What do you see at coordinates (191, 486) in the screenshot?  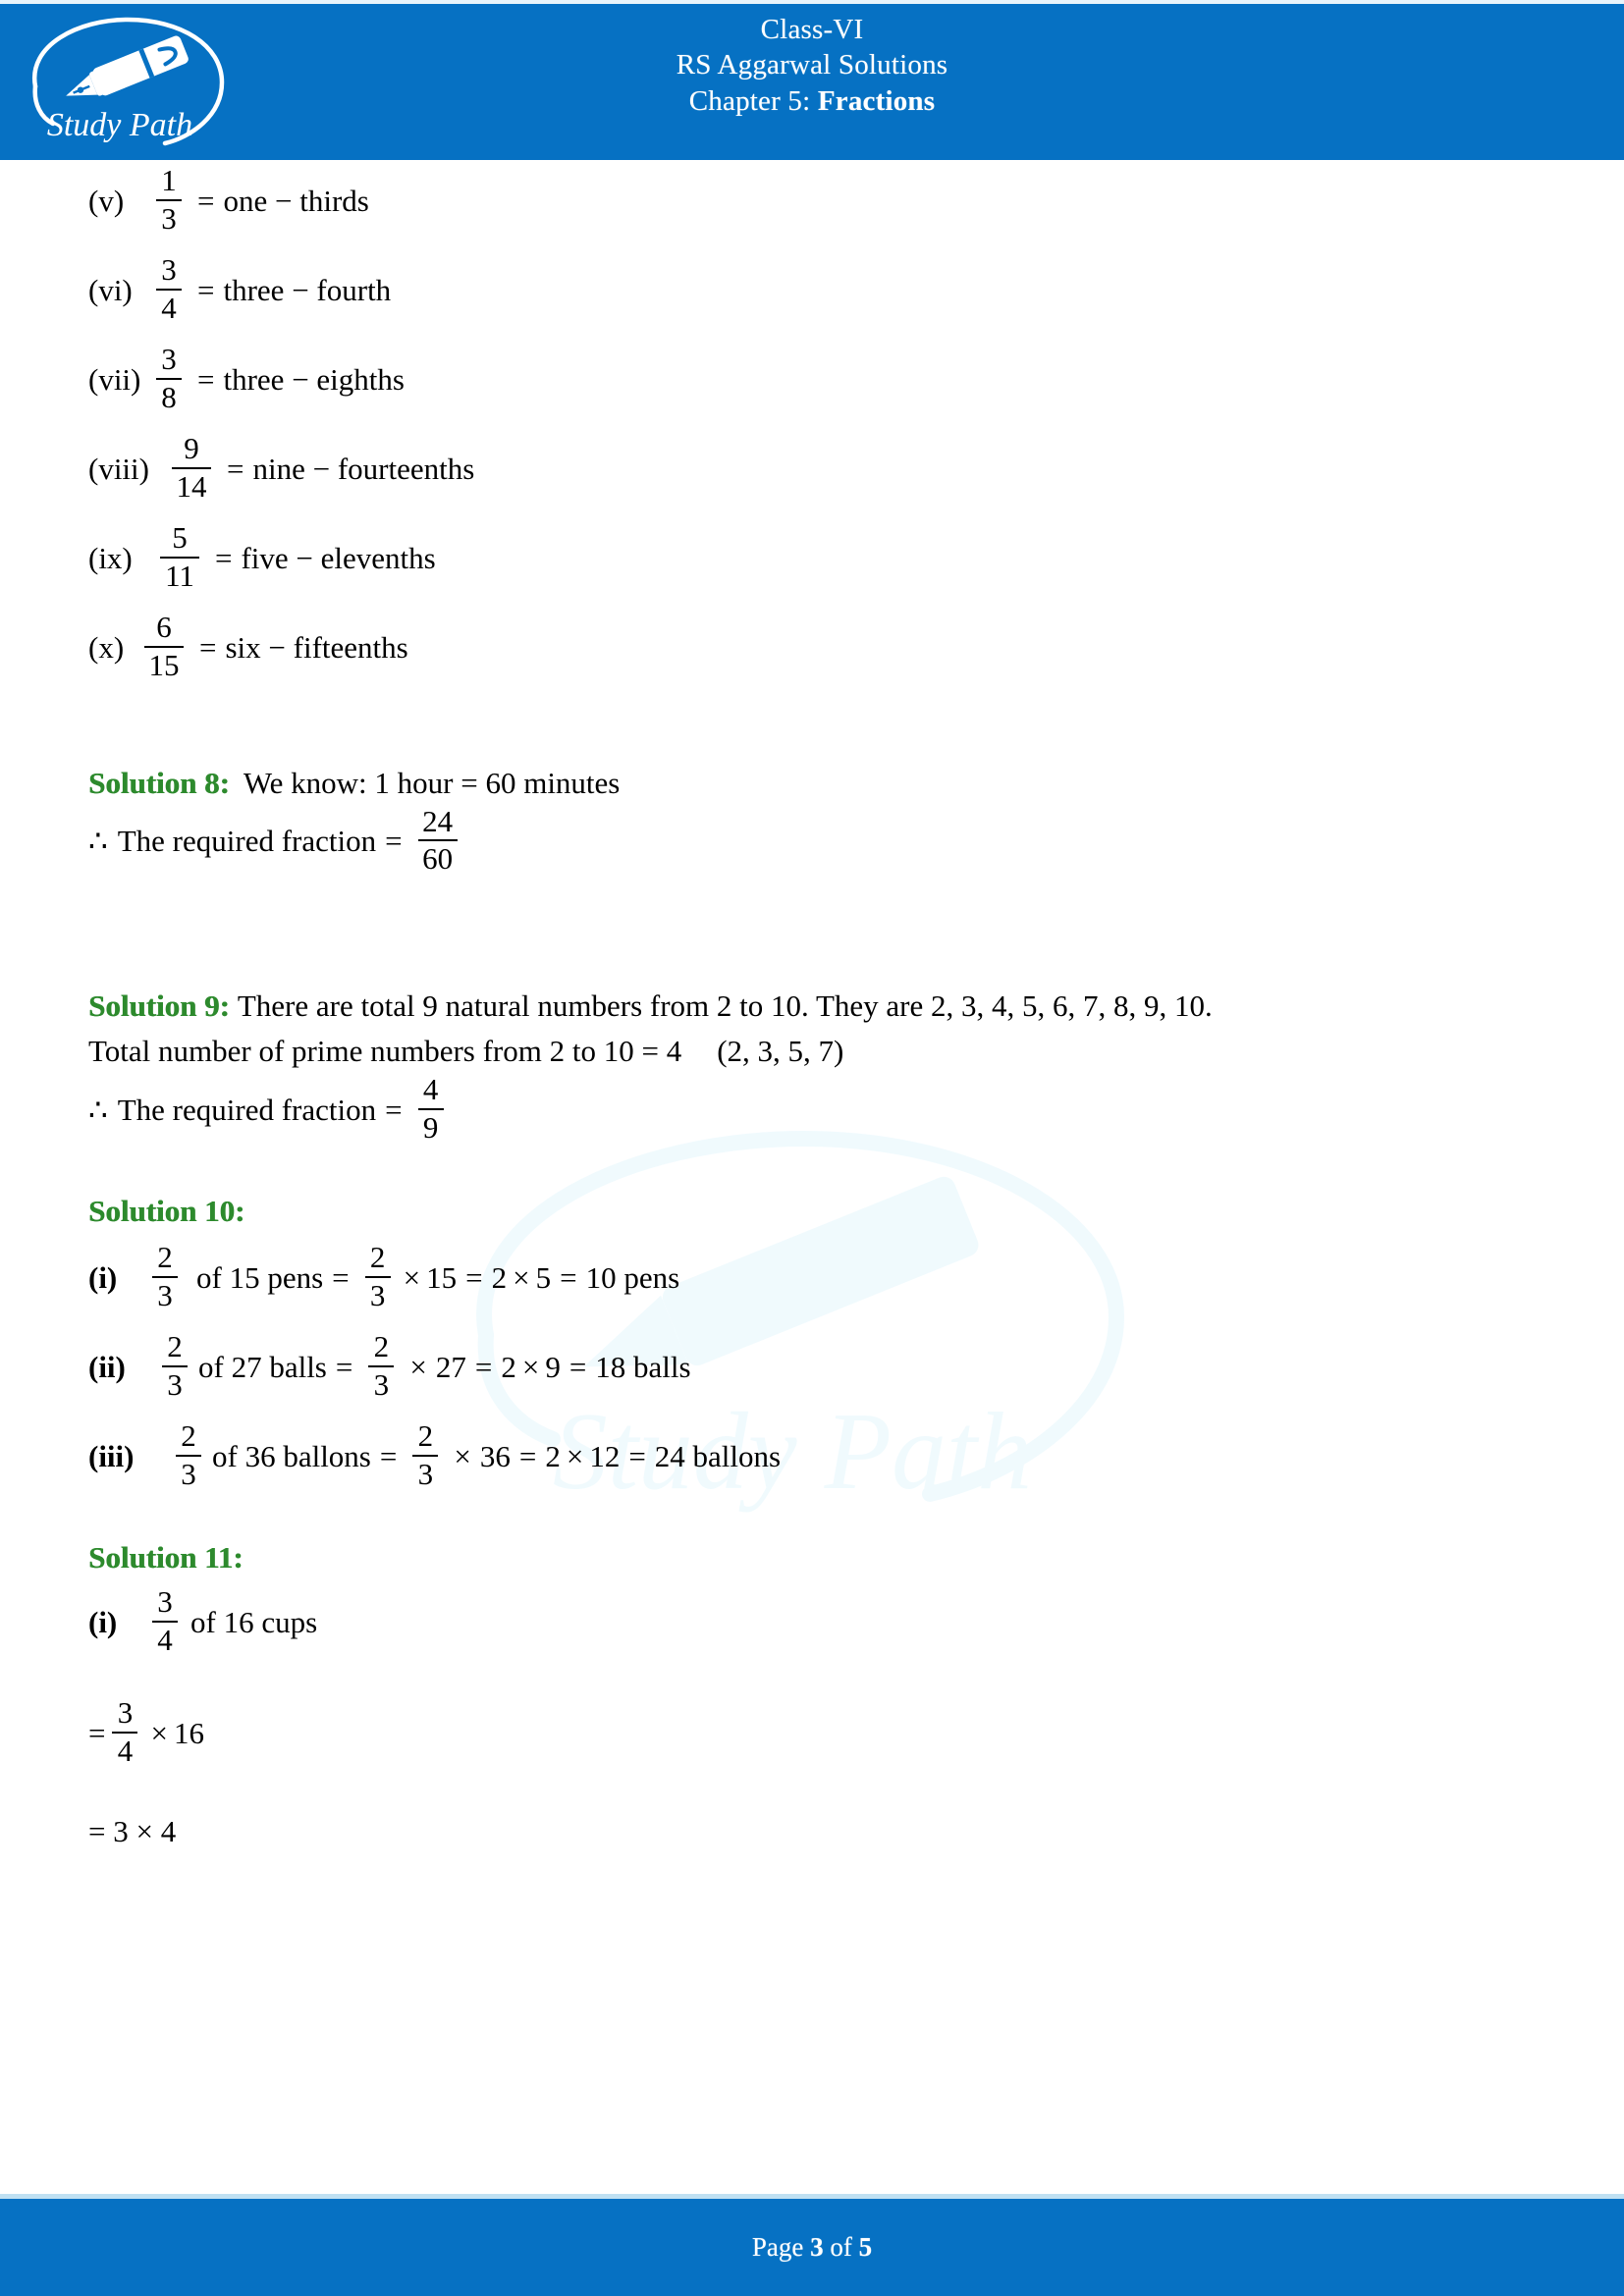 I see `fraction-denominator: 14` at bounding box center [191, 486].